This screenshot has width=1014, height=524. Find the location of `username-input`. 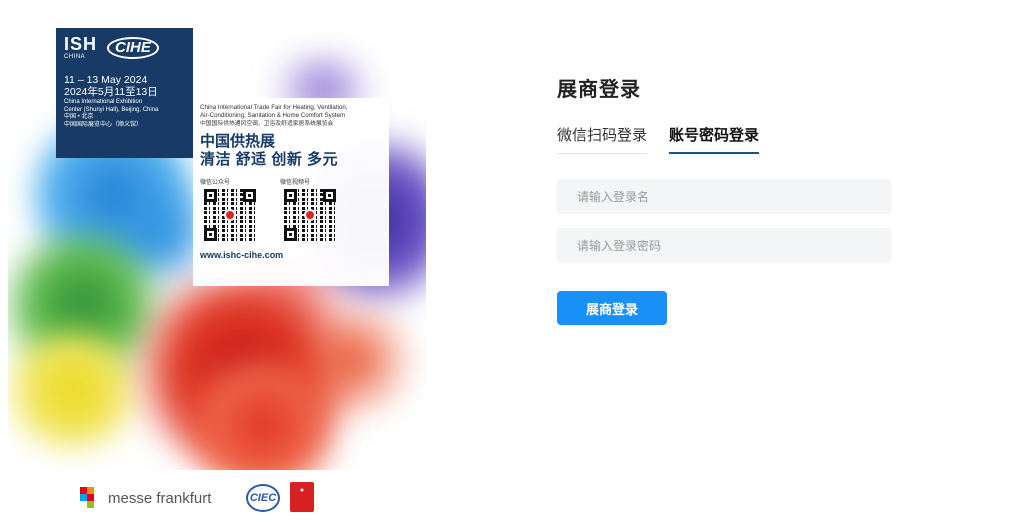

username-input is located at coordinates (724, 196).